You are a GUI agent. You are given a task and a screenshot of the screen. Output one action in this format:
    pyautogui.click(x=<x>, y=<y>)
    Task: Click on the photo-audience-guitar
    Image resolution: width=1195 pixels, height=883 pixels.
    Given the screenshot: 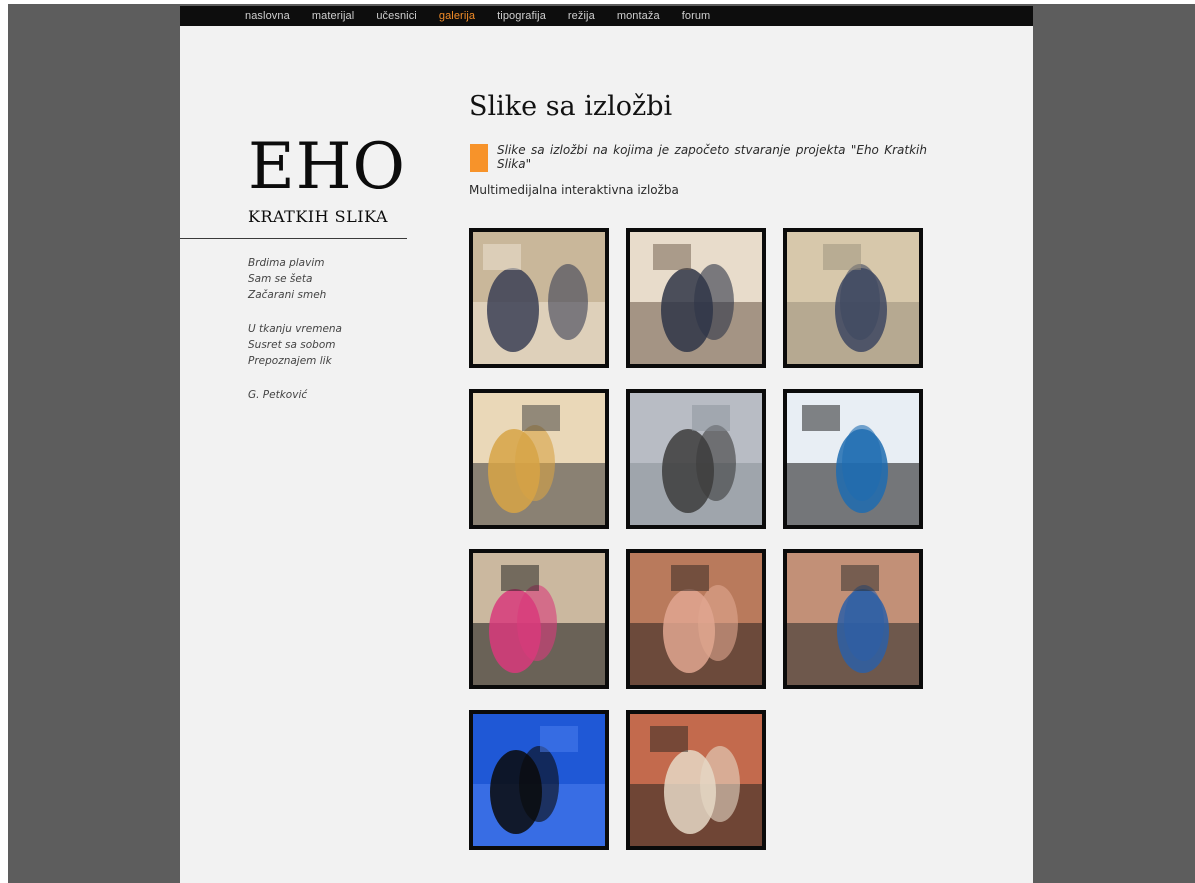 What is the action you would take?
    pyautogui.click(x=696, y=780)
    